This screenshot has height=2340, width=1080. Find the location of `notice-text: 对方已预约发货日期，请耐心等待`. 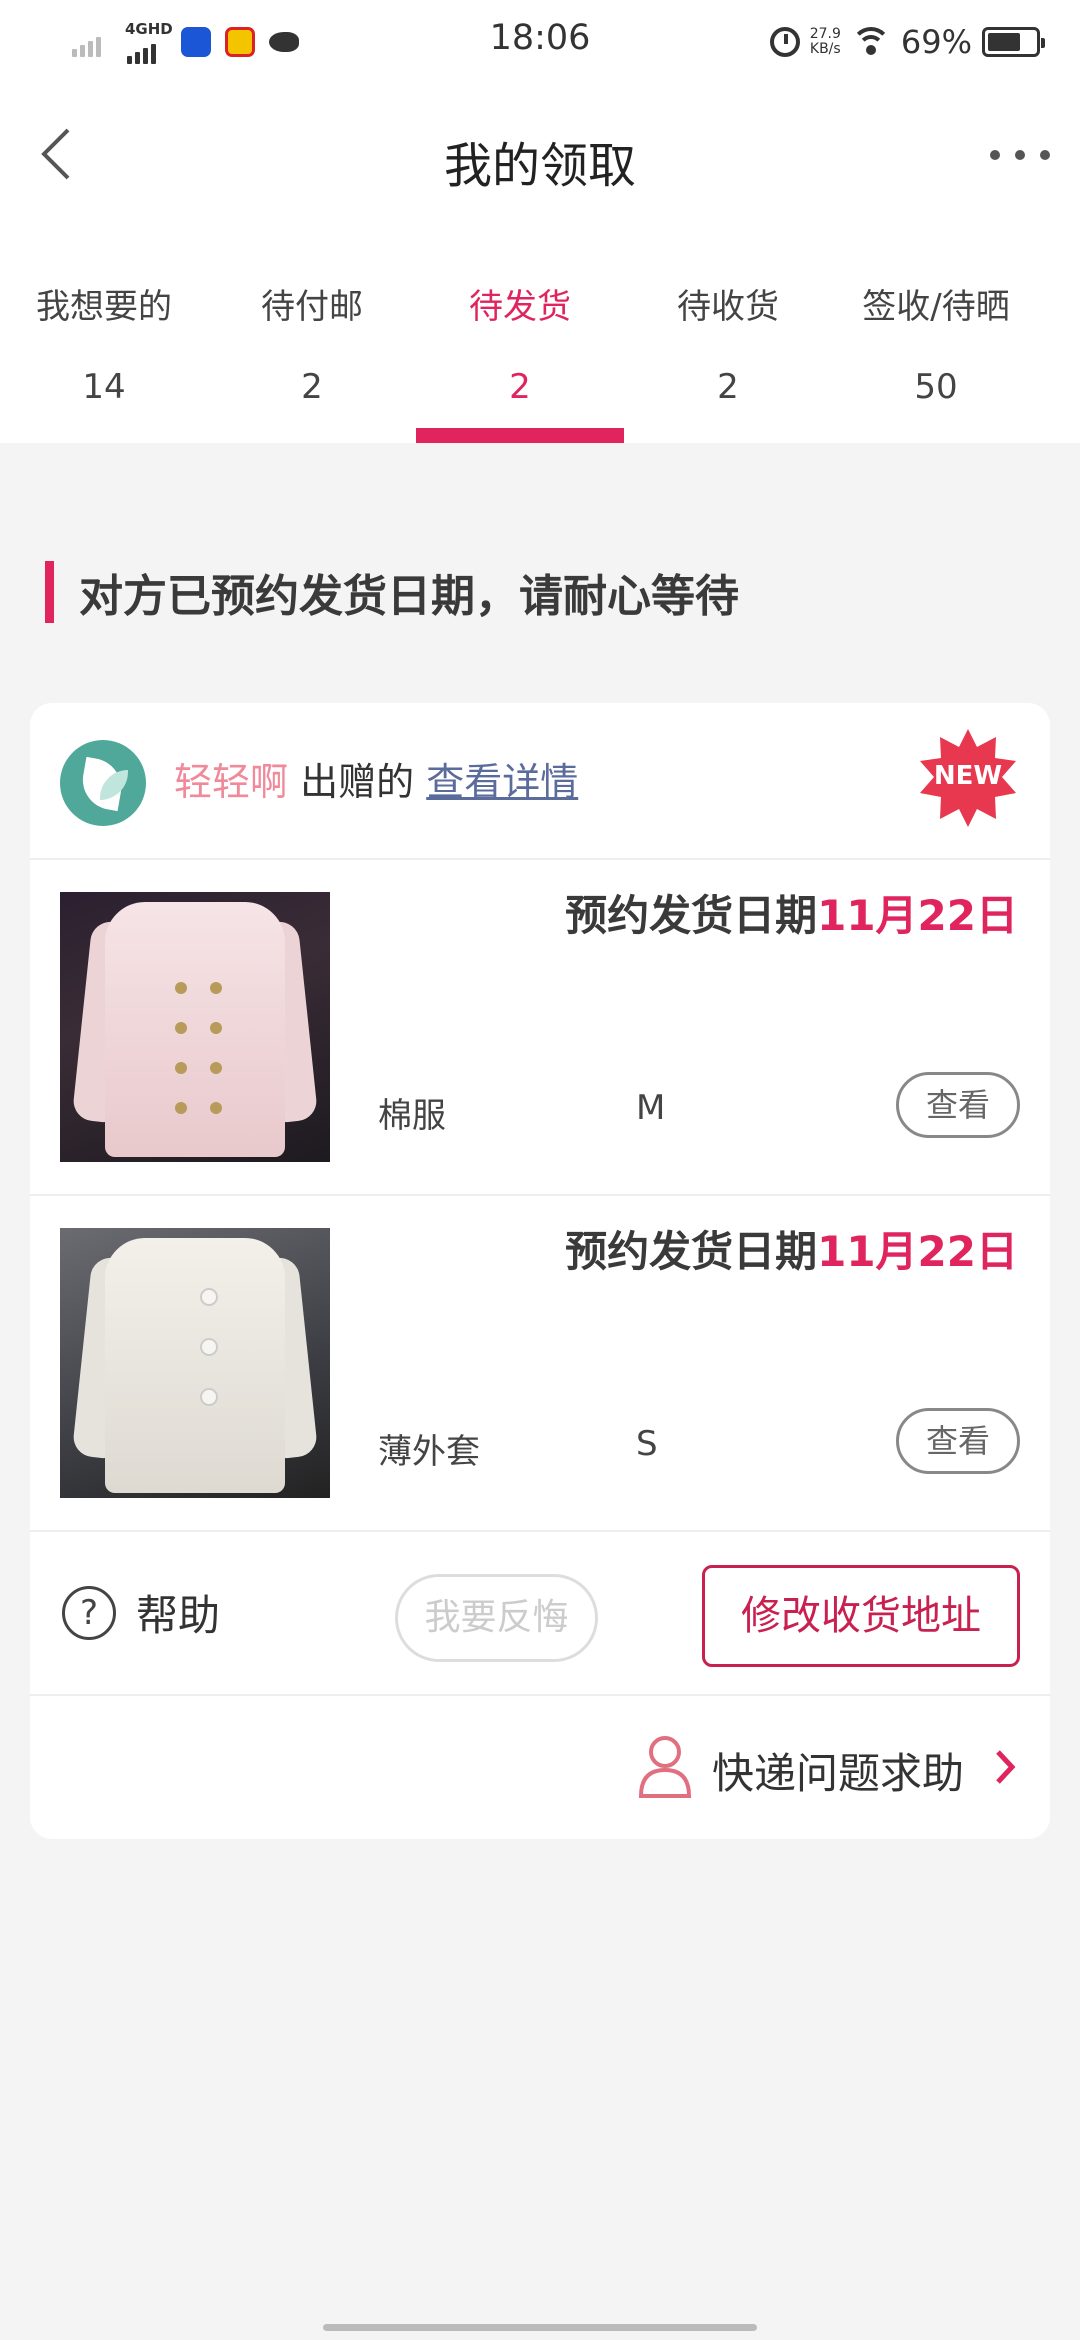

notice-text: 对方已预约发货日期，请耐心等待 is located at coordinates (409, 596).